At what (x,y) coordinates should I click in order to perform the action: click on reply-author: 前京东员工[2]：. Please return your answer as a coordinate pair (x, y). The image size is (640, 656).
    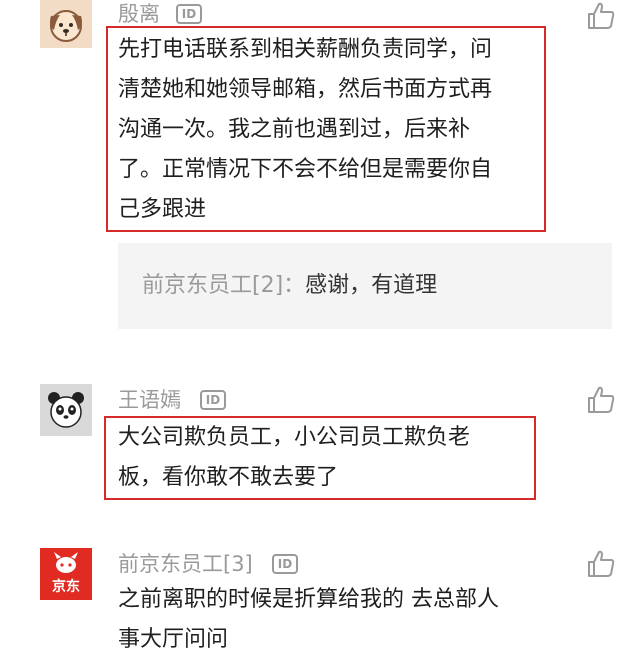
    Looking at the image, I should click on (223, 285).